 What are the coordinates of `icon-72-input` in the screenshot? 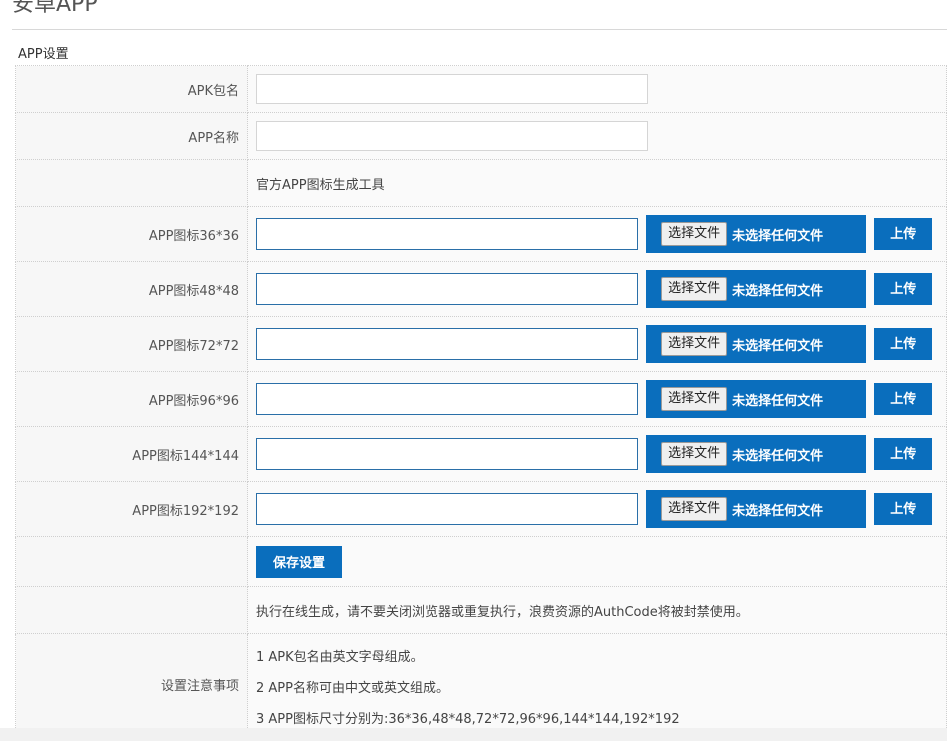 It's located at (447, 344).